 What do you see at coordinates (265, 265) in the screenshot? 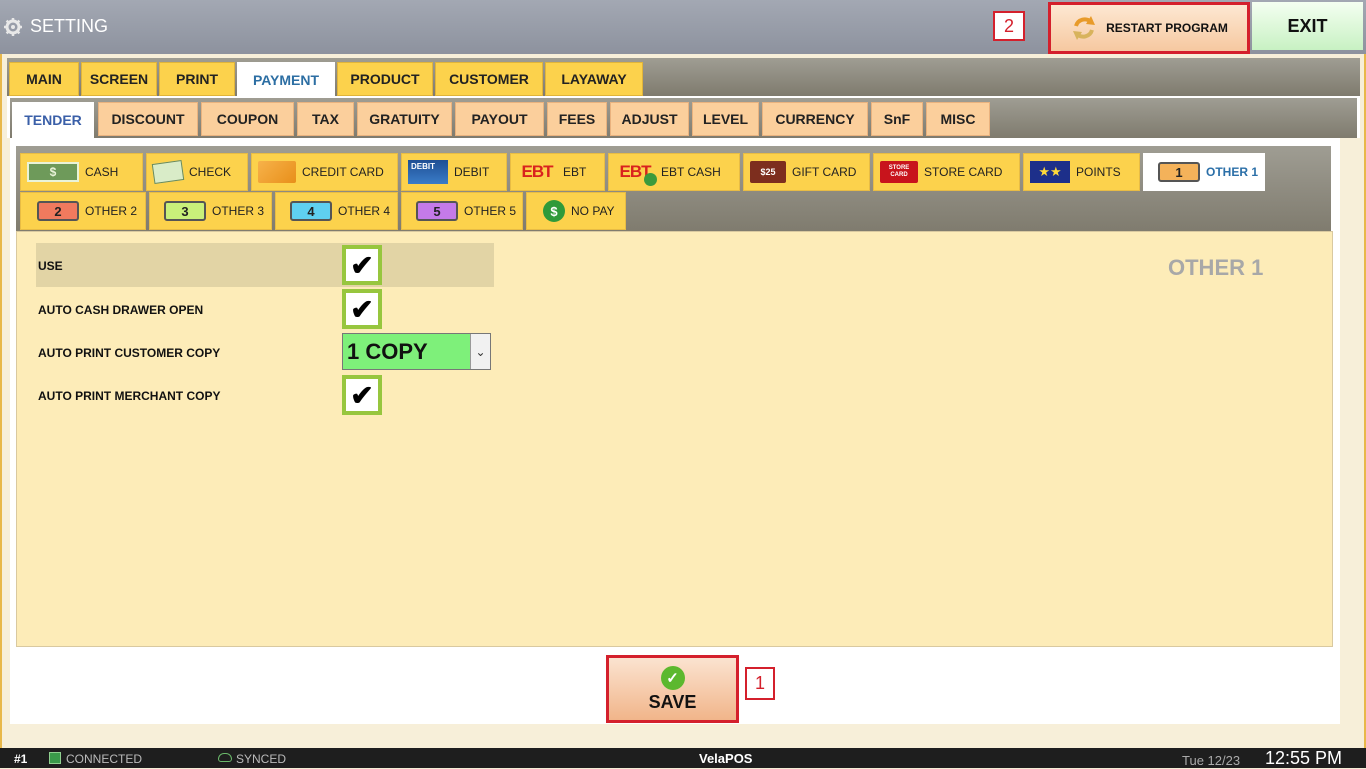
I see `use-row-highlight` at bounding box center [265, 265].